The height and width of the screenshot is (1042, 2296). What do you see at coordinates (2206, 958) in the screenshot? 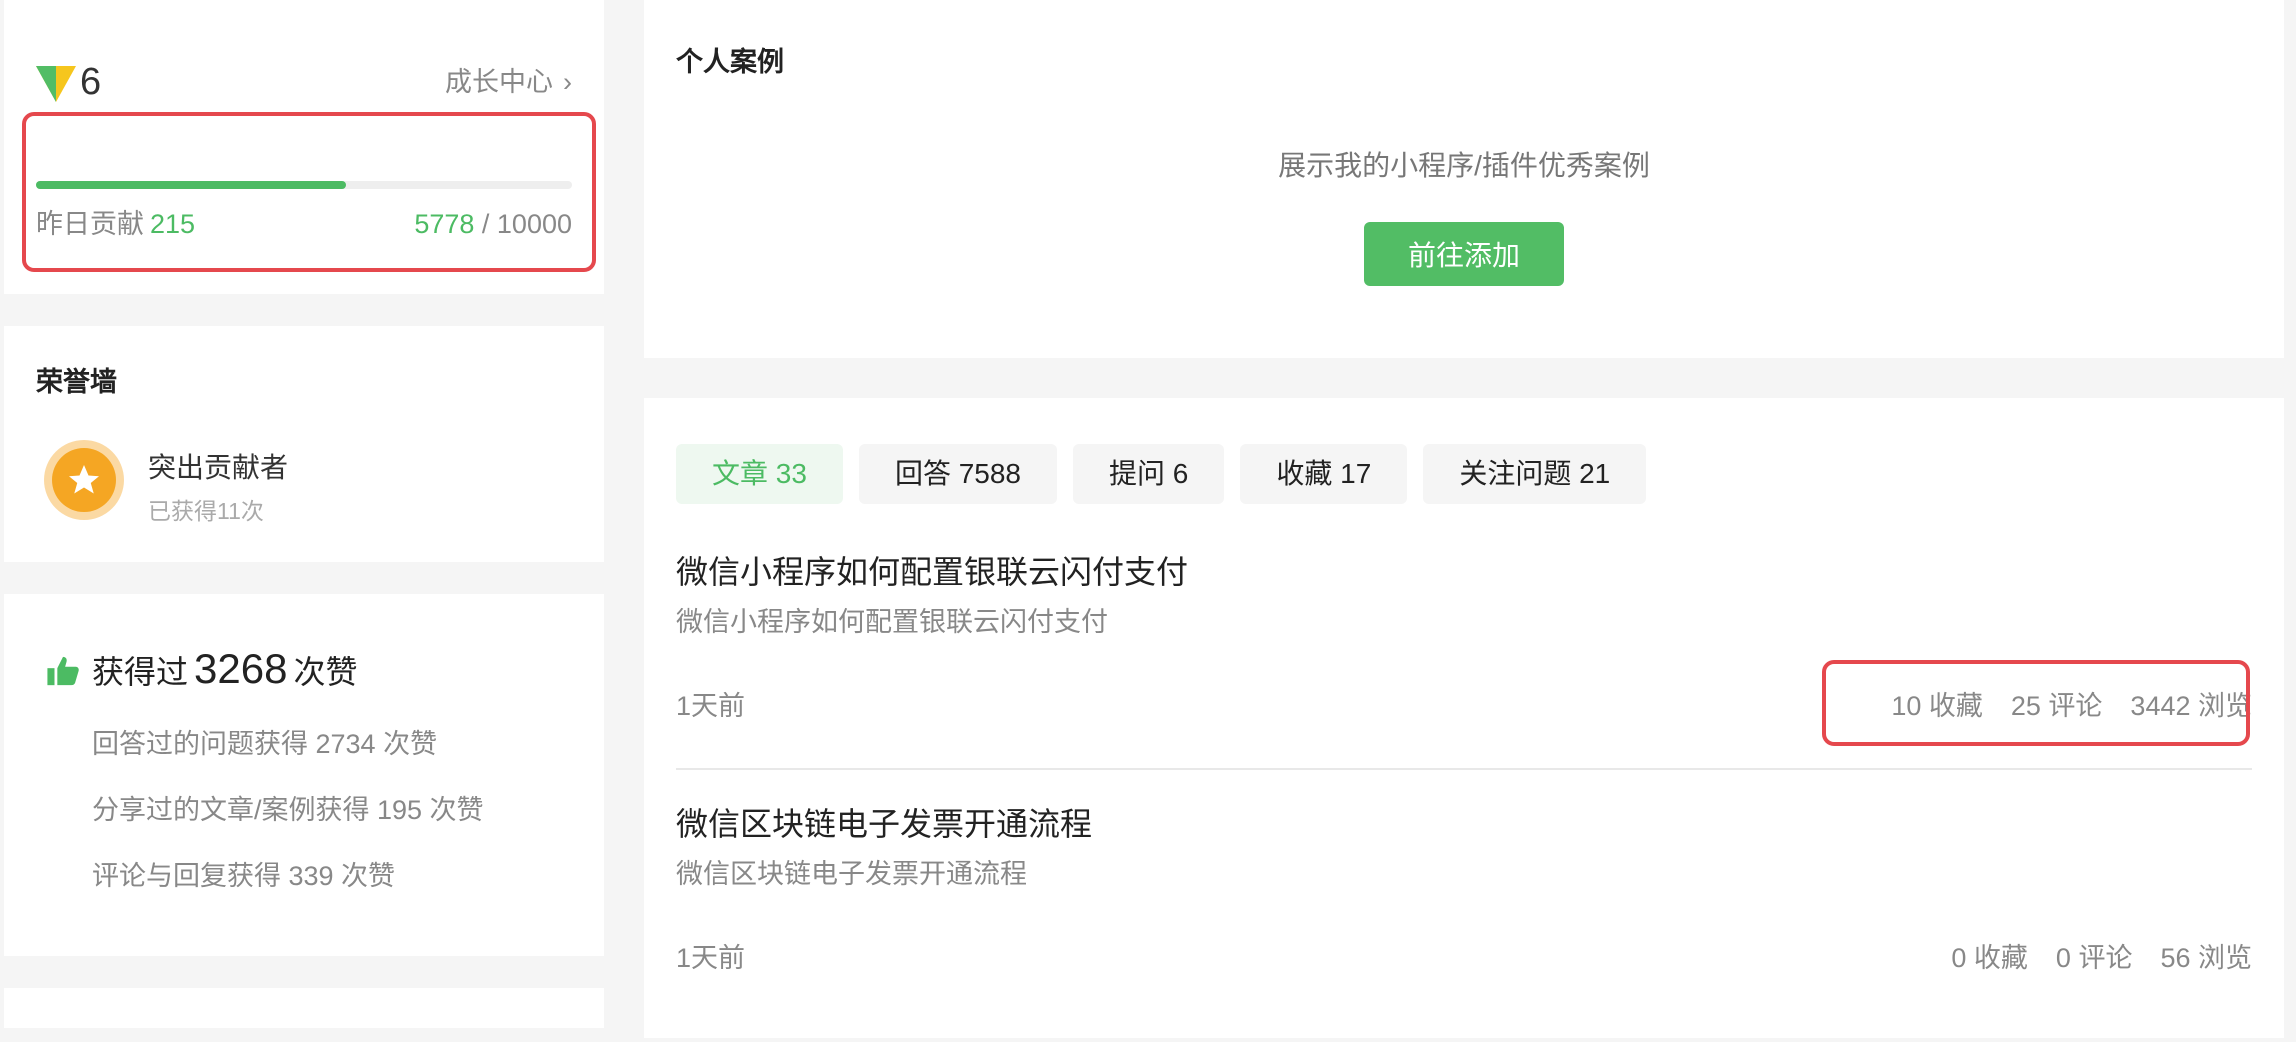
I see `article-views: 56 浏览` at bounding box center [2206, 958].